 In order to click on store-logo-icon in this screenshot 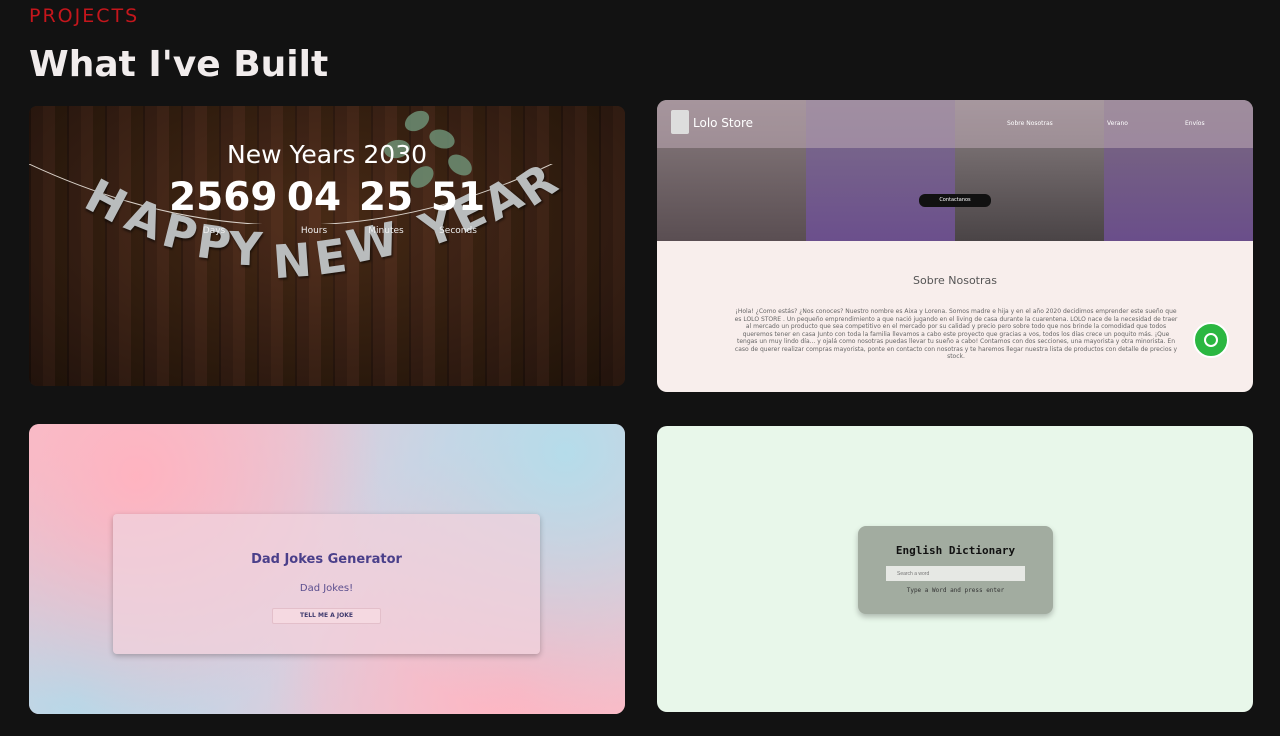, I will do `click(680, 122)`.